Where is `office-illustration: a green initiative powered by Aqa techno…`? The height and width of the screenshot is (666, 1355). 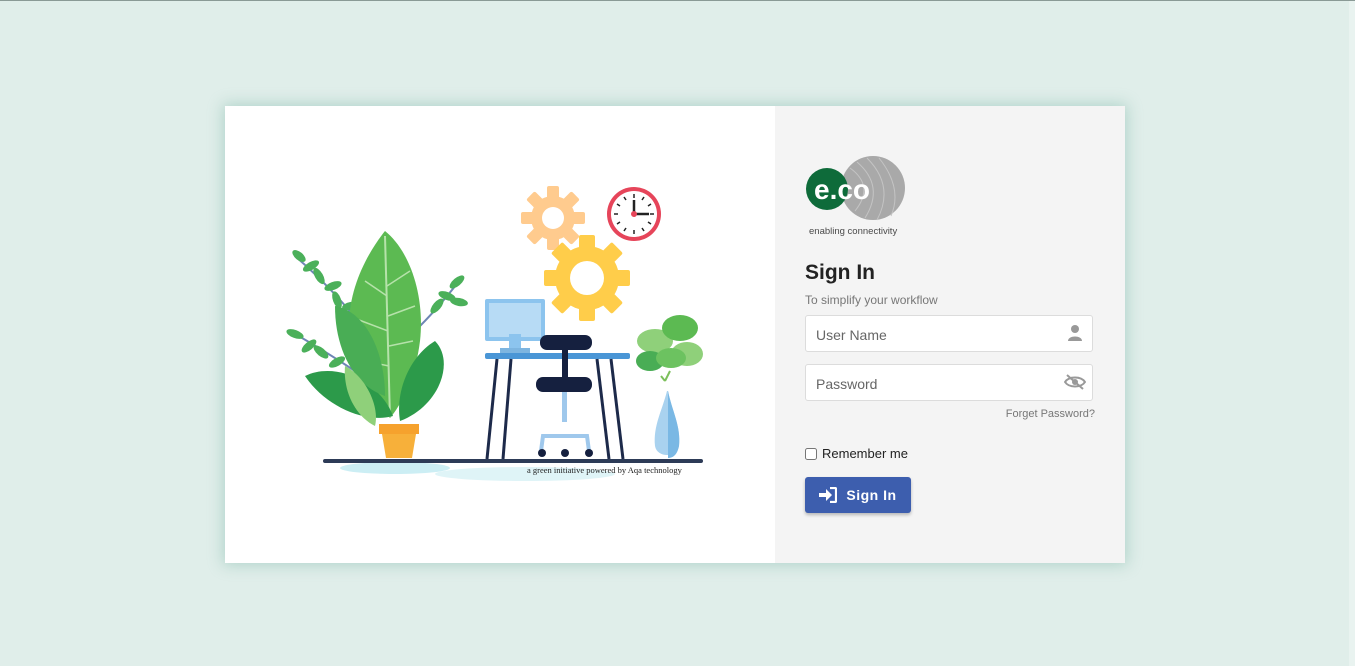
office-illustration: a green initiative powered by Aqa techno… is located at coordinates (494, 333).